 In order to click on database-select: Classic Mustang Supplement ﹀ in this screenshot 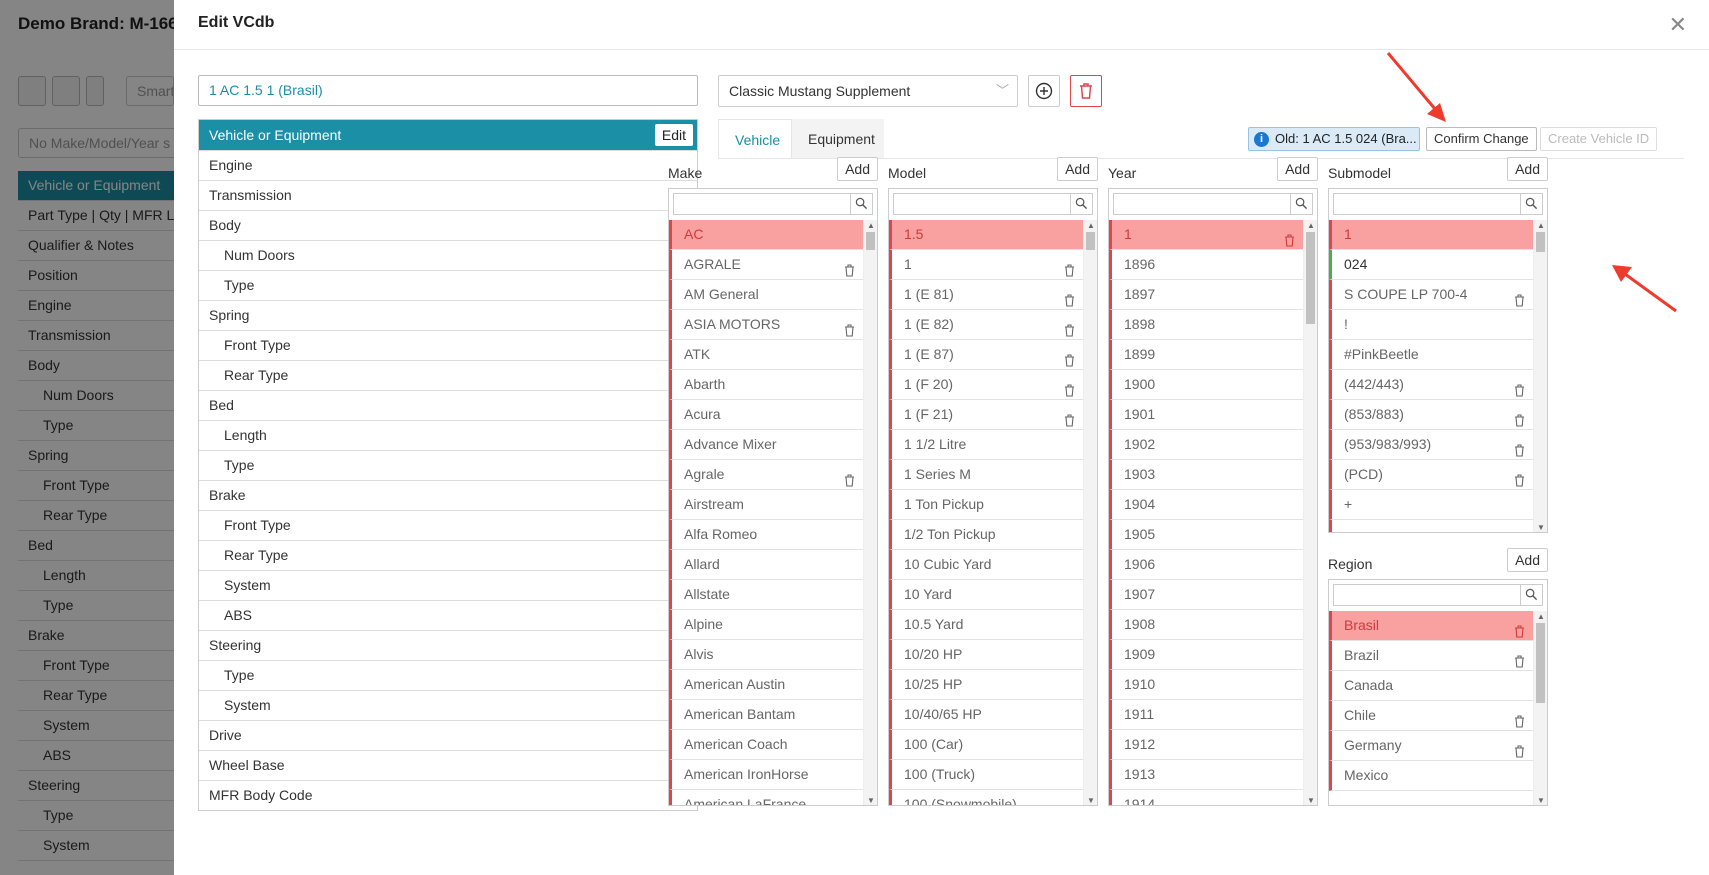, I will do `click(868, 91)`.